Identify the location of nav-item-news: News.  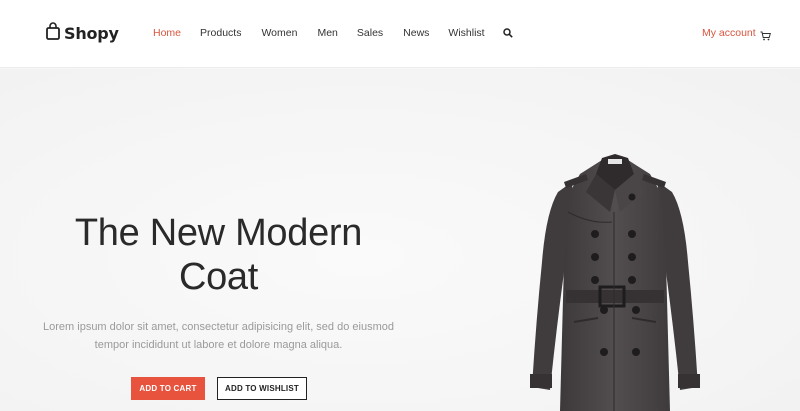
(416, 33).